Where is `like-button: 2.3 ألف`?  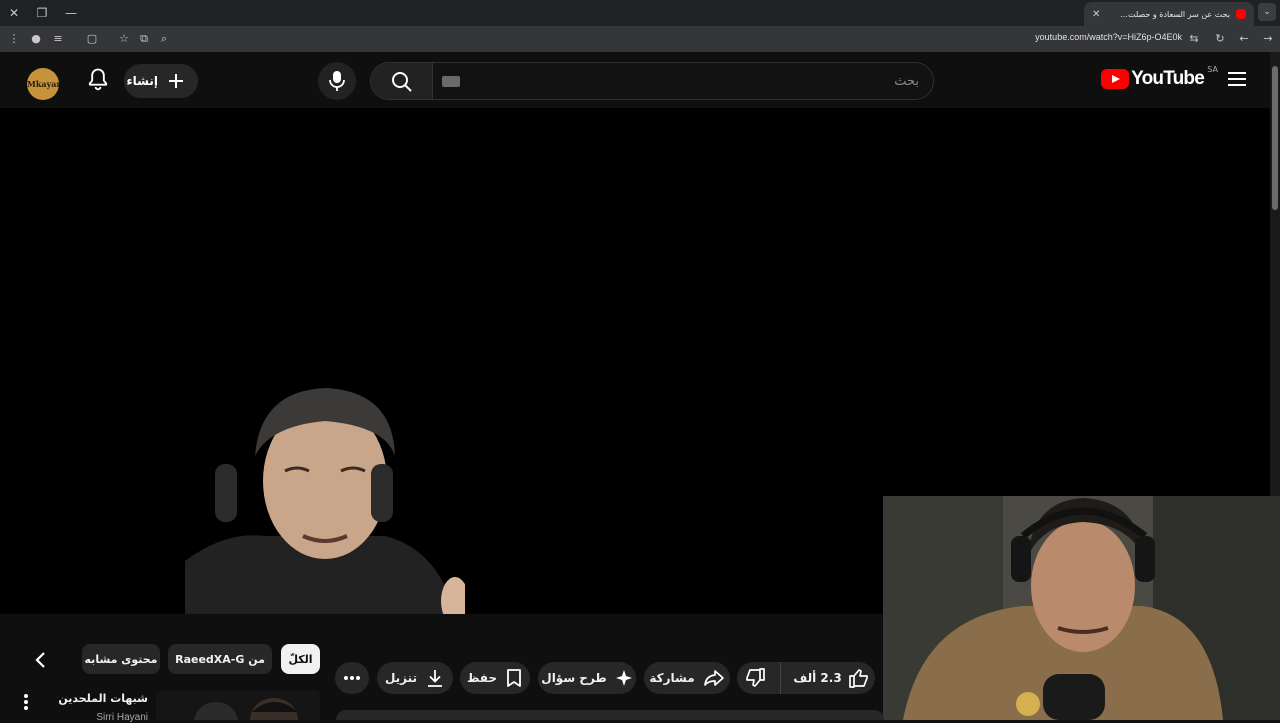 like-button: 2.3 ألف is located at coordinates (830, 678).